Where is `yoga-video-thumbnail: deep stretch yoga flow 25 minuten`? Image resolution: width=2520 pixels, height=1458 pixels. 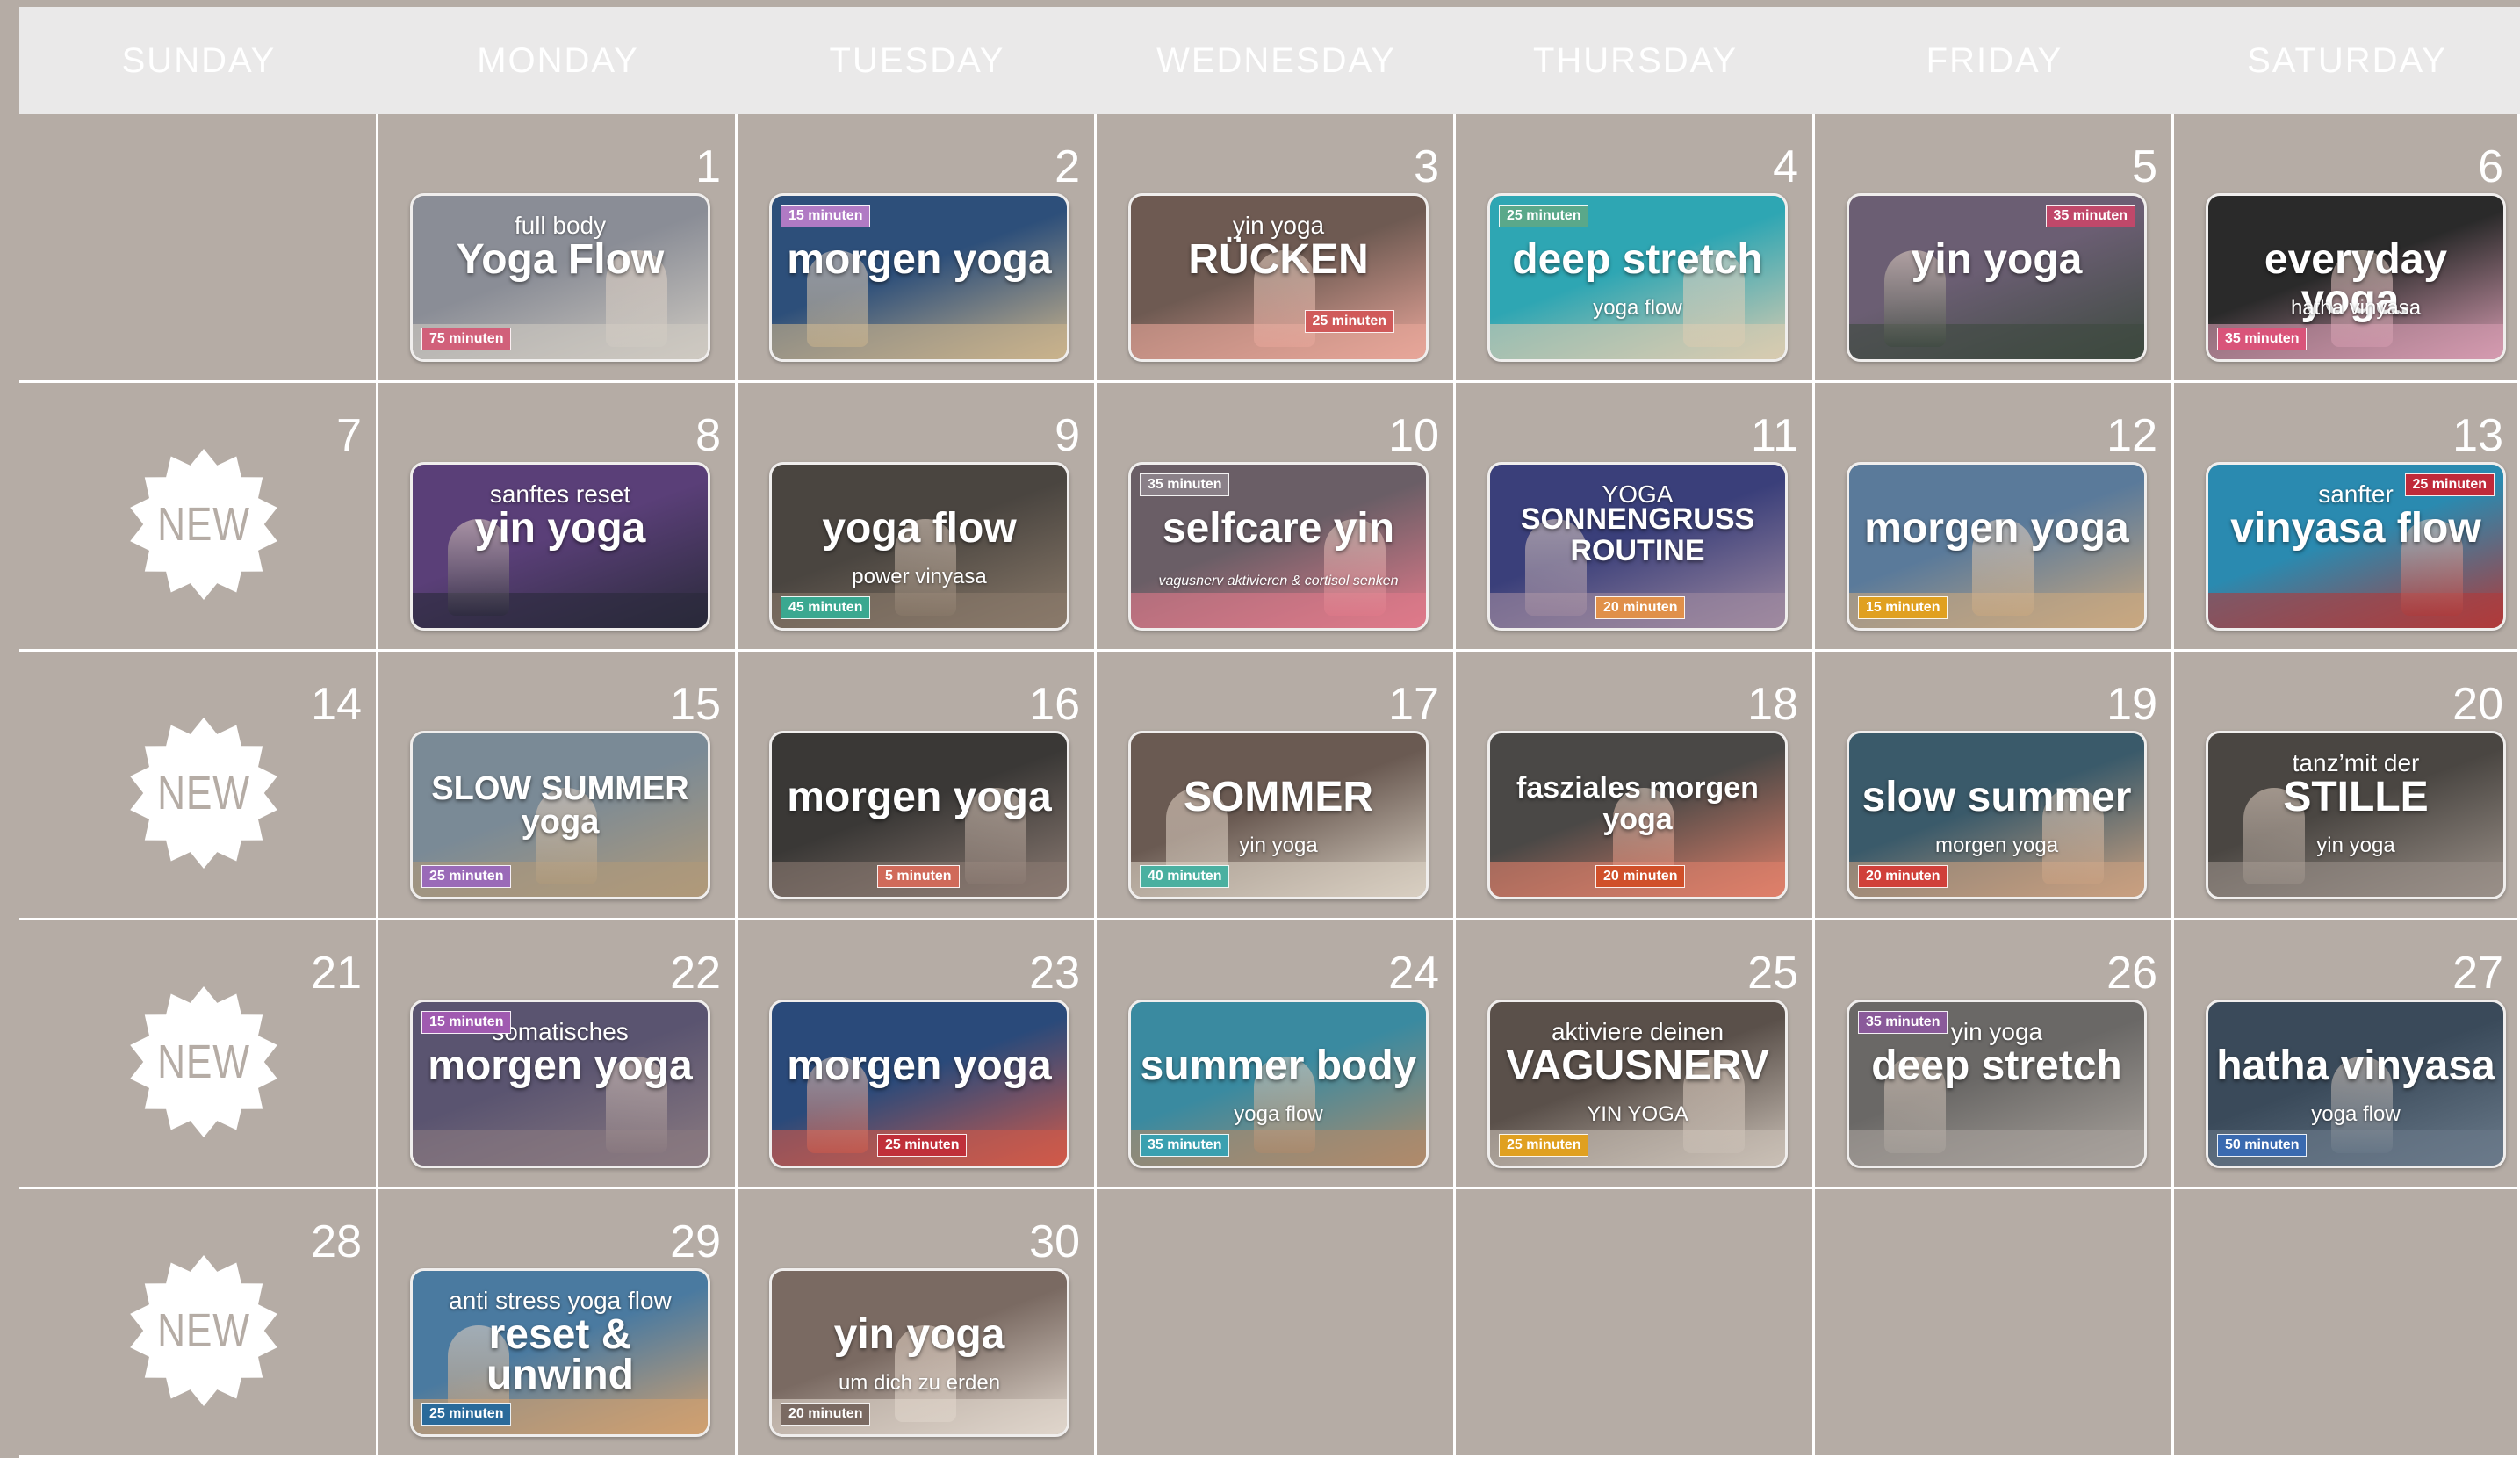
yoga-video-thumbnail: deep stretch yoga flow 25 minuten is located at coordinates (1637, 278).